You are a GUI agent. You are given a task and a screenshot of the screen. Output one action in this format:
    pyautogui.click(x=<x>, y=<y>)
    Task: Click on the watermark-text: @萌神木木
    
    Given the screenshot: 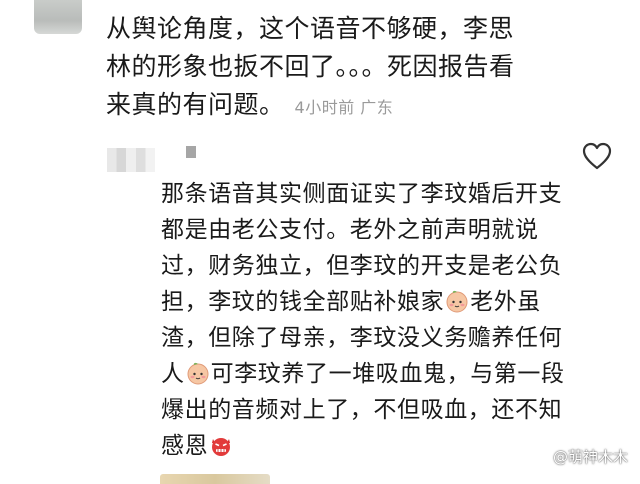 What is the action you would take?
    pyautogui.click(x=590, y=457)
    